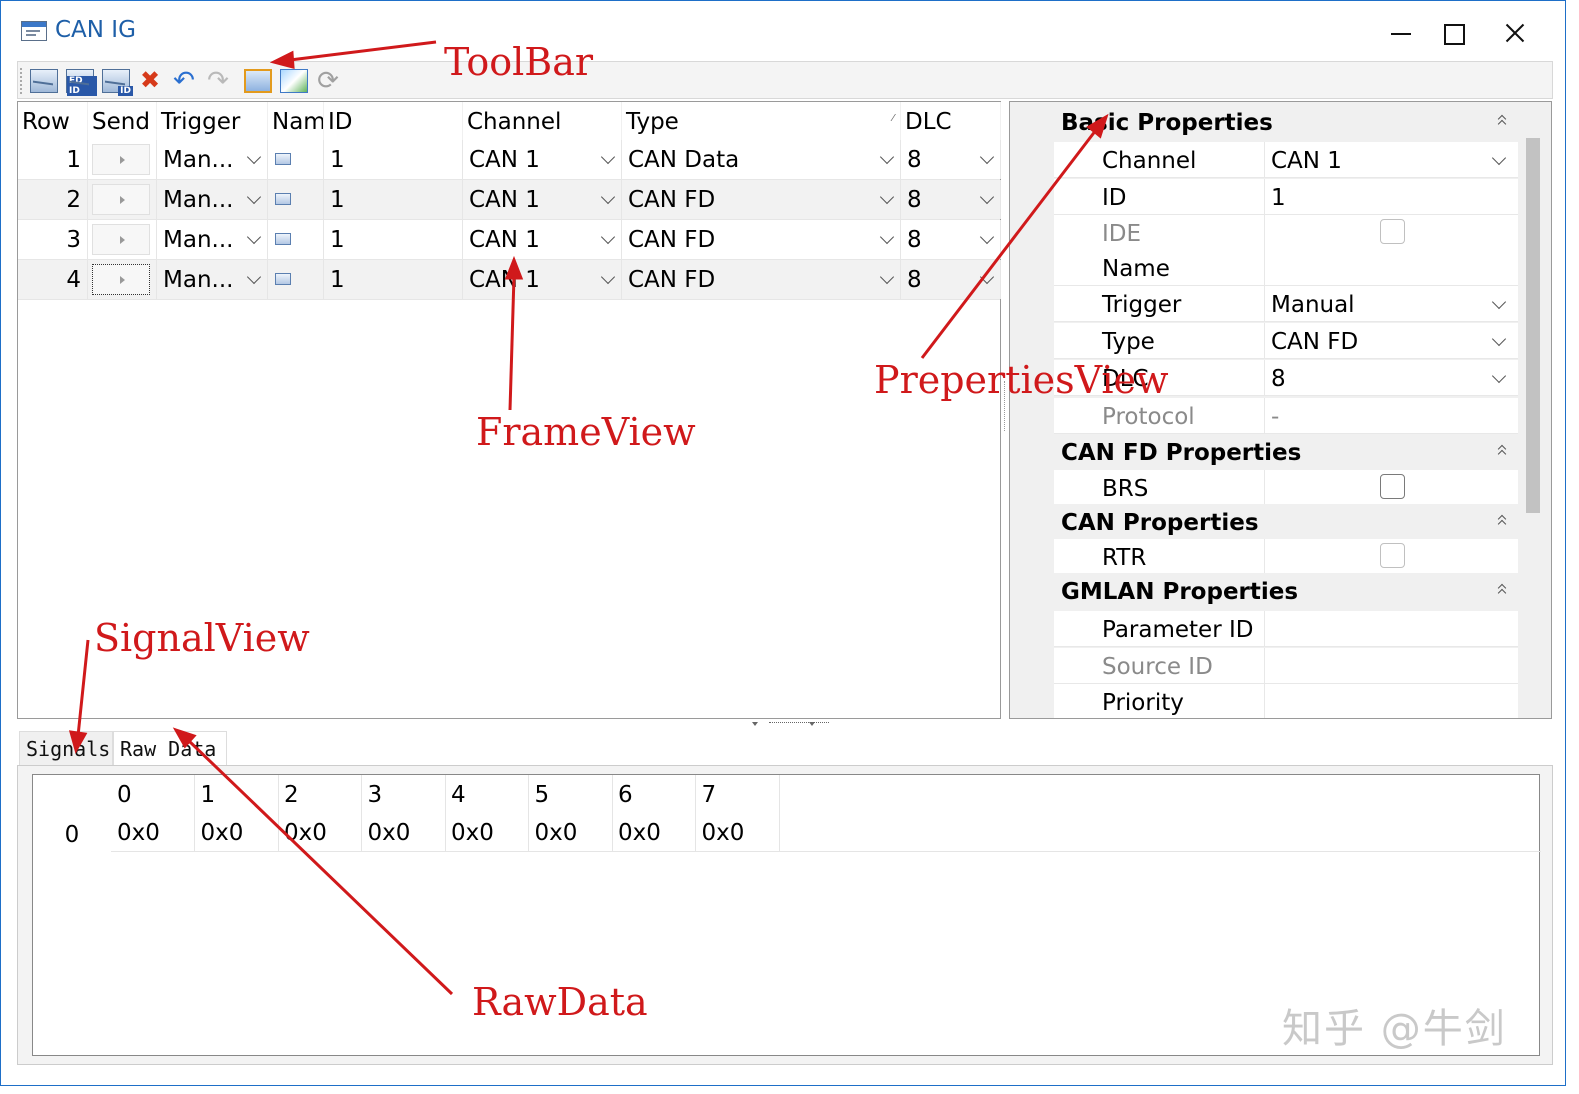 This screenshot has width=1579, height=1094. Describe the element at coordinates (1392, 486) in the screenshot. I see `brs-checkbox` at that location.